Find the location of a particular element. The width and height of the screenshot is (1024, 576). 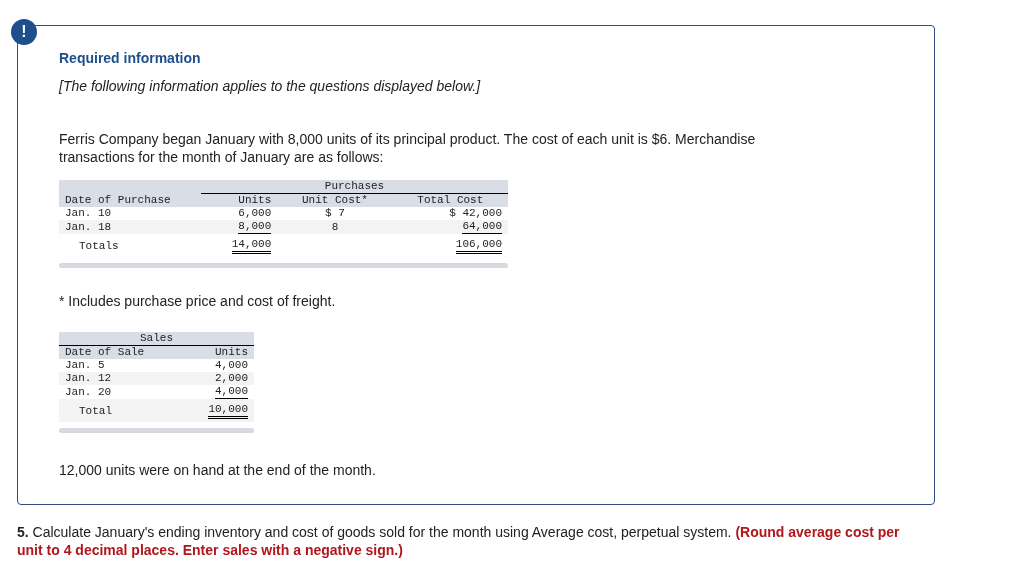

table-cell: 6,000 is located at coordinates (255, 213).